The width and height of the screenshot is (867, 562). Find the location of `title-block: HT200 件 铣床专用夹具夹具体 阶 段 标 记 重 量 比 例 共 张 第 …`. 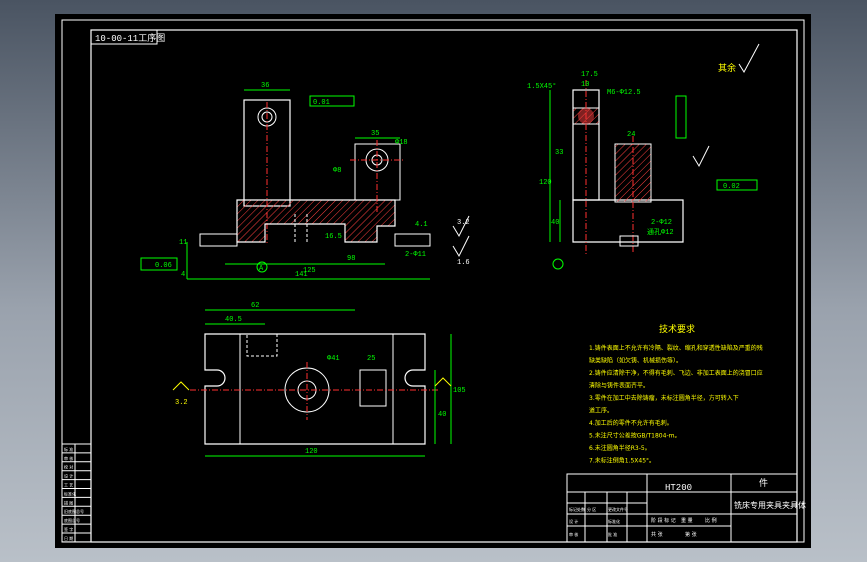

title-block: HT200 件 铣床专用夹具夹具体 阶 段 标 记 重 量 比 例 共 张 第 … is located at coordinates (686, 508).